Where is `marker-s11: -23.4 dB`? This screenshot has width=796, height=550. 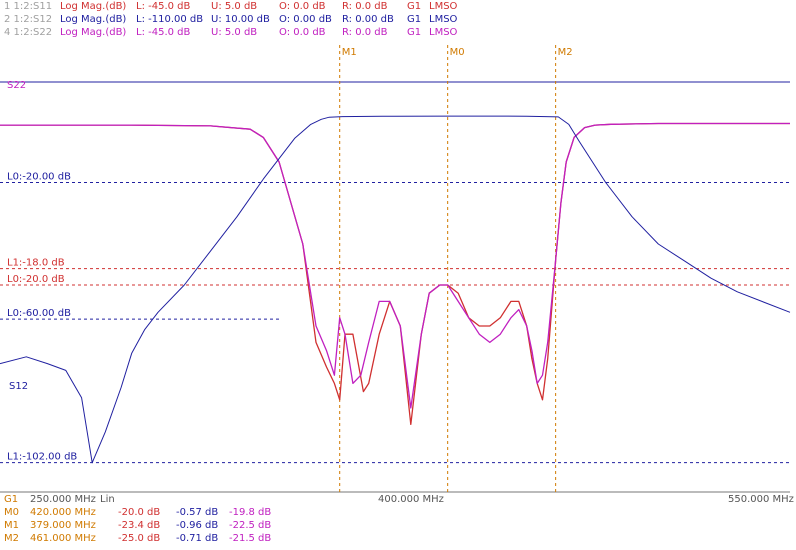 marker-s11: -23.4 dB is located at coordinates (139, 525).